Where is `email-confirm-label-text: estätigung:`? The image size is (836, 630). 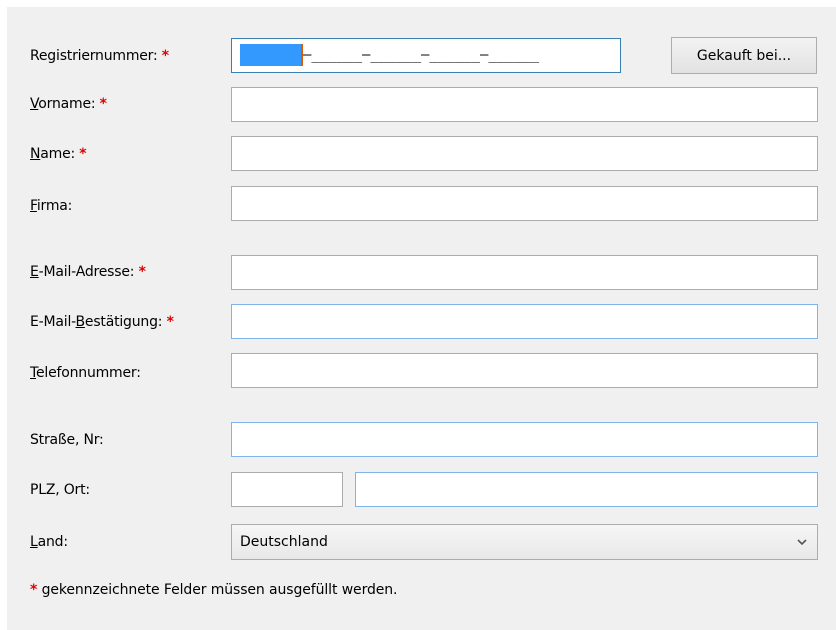 email-confirm-label-text: estätigung: is located at coordinates (123, 322).